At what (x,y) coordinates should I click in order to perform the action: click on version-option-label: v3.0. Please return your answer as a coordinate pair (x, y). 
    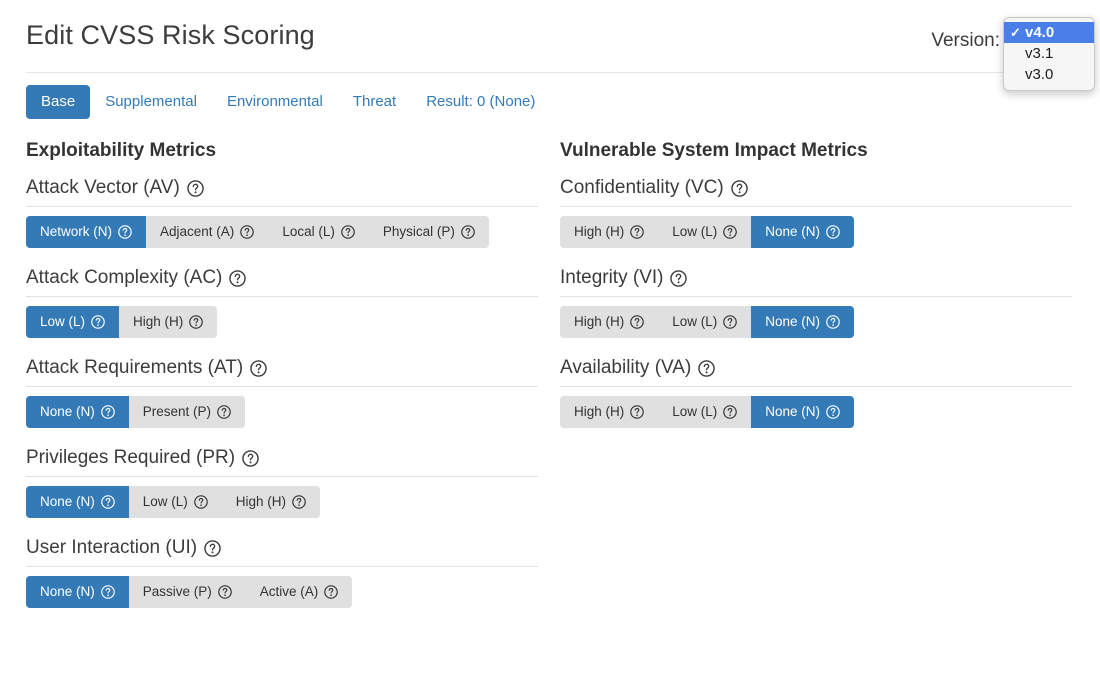
    Looking at the image, I should click on (1039, 74).